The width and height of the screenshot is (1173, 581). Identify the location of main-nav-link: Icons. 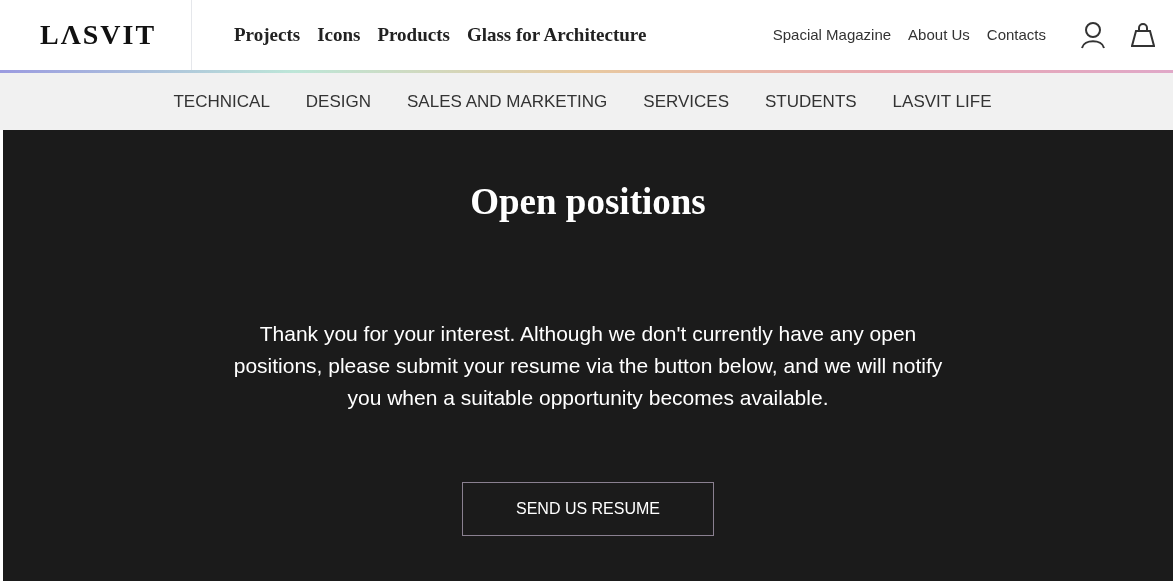
(339, 35).